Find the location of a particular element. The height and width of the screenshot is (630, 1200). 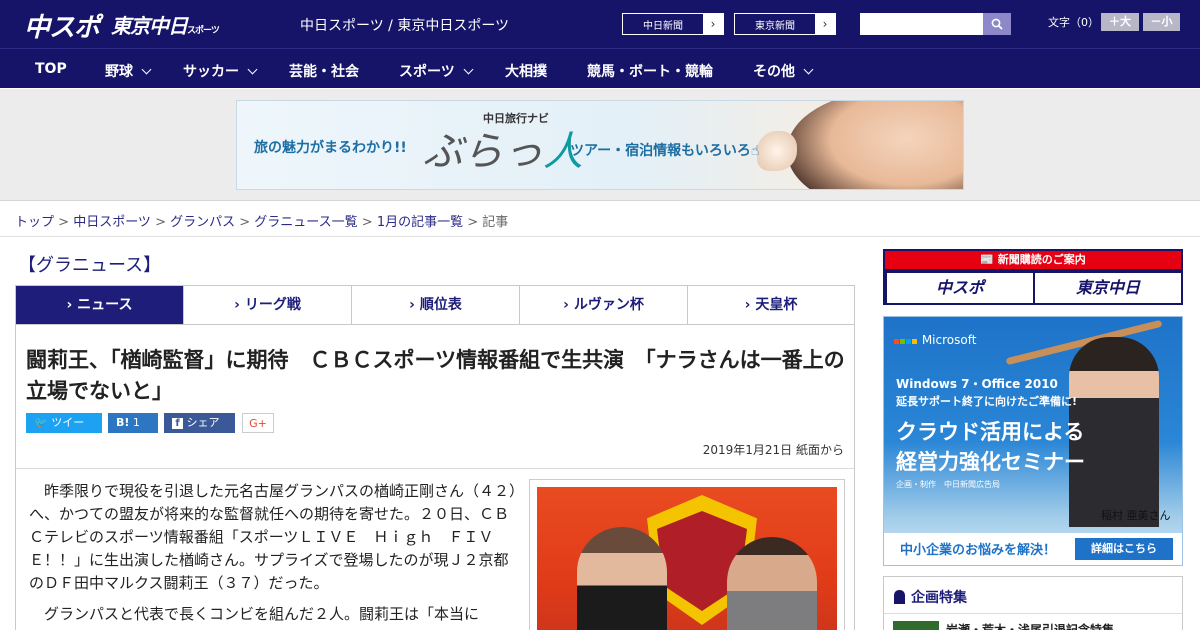

tab-label: ニュース is located at coordinates (105, 305).